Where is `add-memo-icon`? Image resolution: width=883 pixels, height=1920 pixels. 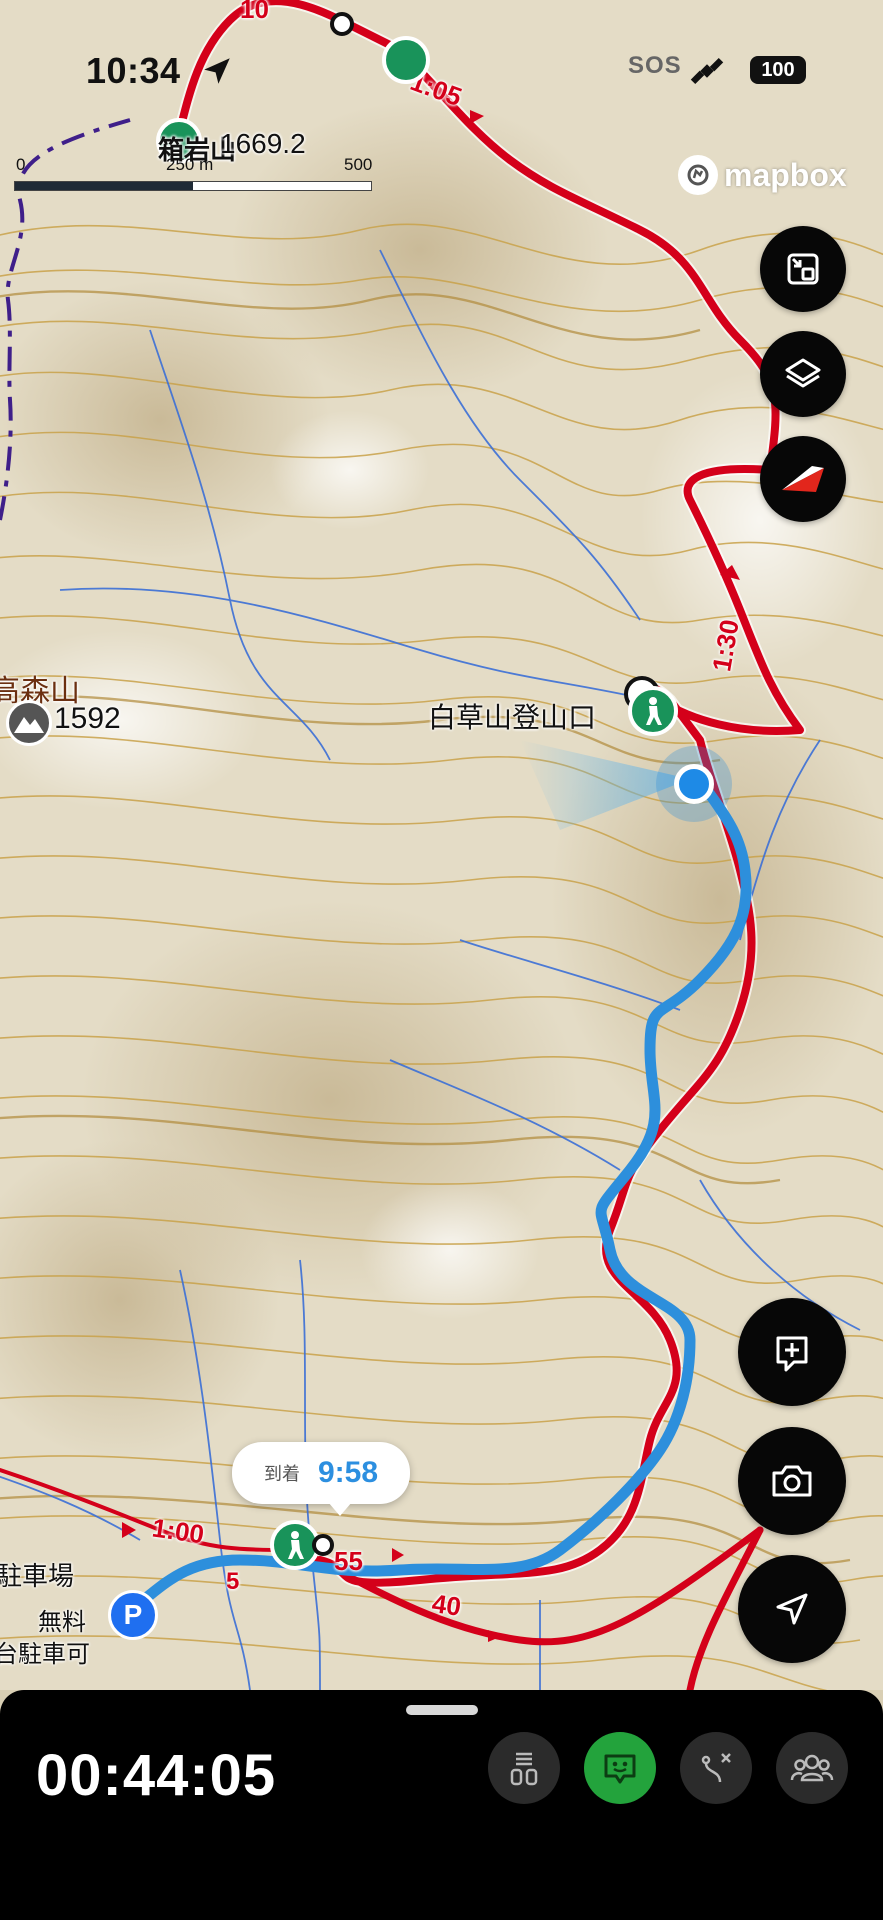 add-memo-icon is located at coordinates (792, 1354).